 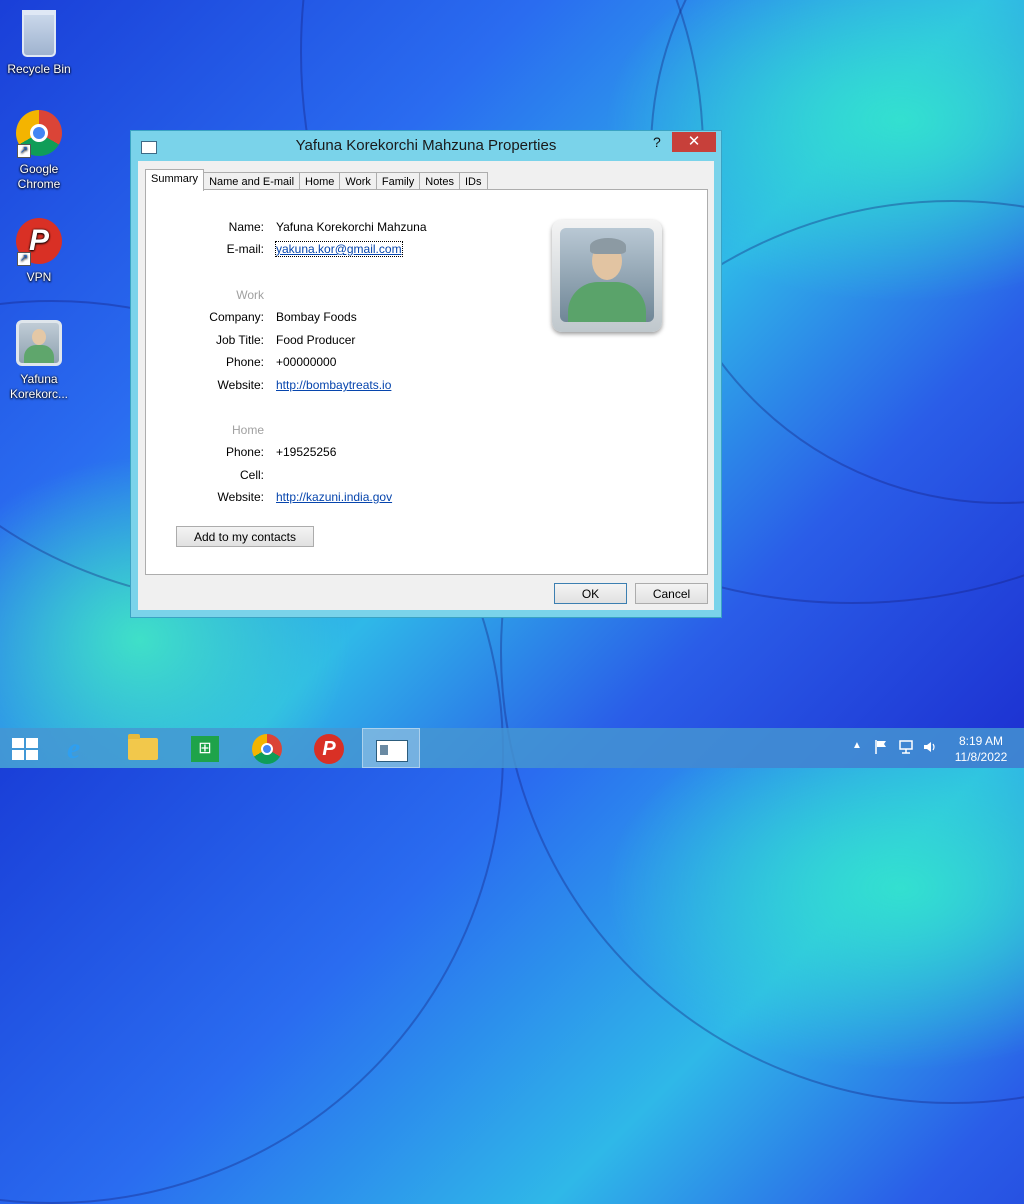 I want to click on close-button: ✕, so click(x=694, y=142).